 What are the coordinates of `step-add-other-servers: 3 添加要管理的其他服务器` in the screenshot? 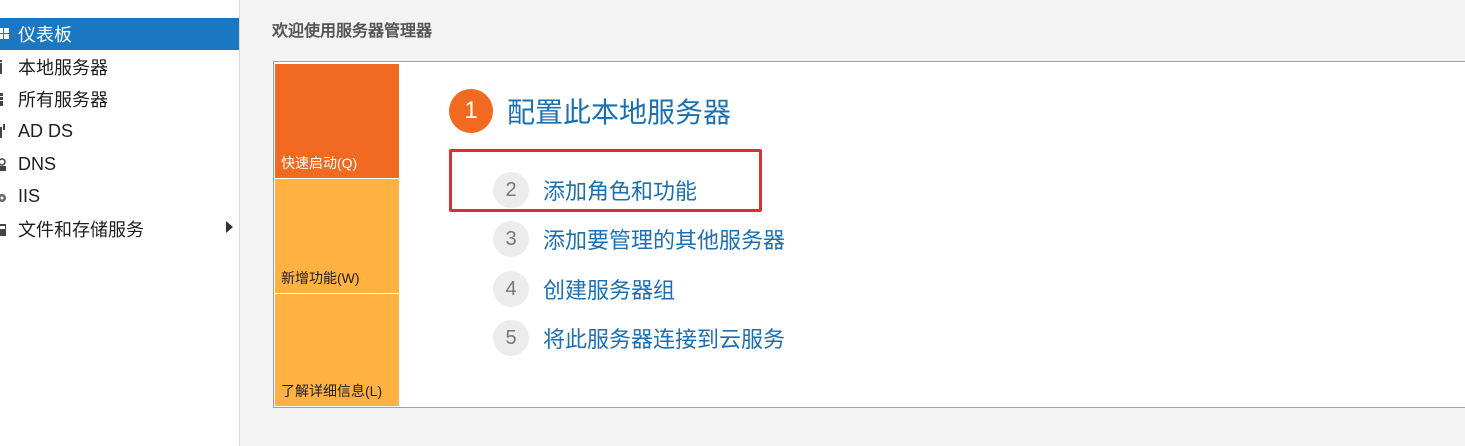 It's located at (639, 239).